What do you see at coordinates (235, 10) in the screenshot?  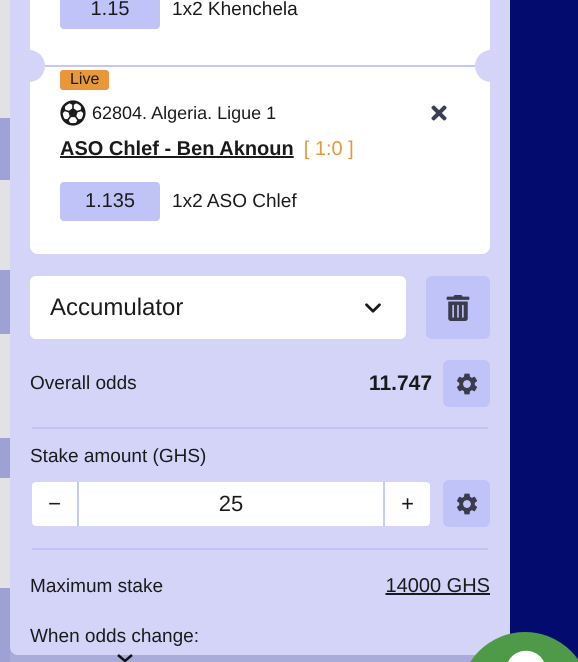 I see `market-text: 1x2 Khenchela` at bounding box center [235, 10].